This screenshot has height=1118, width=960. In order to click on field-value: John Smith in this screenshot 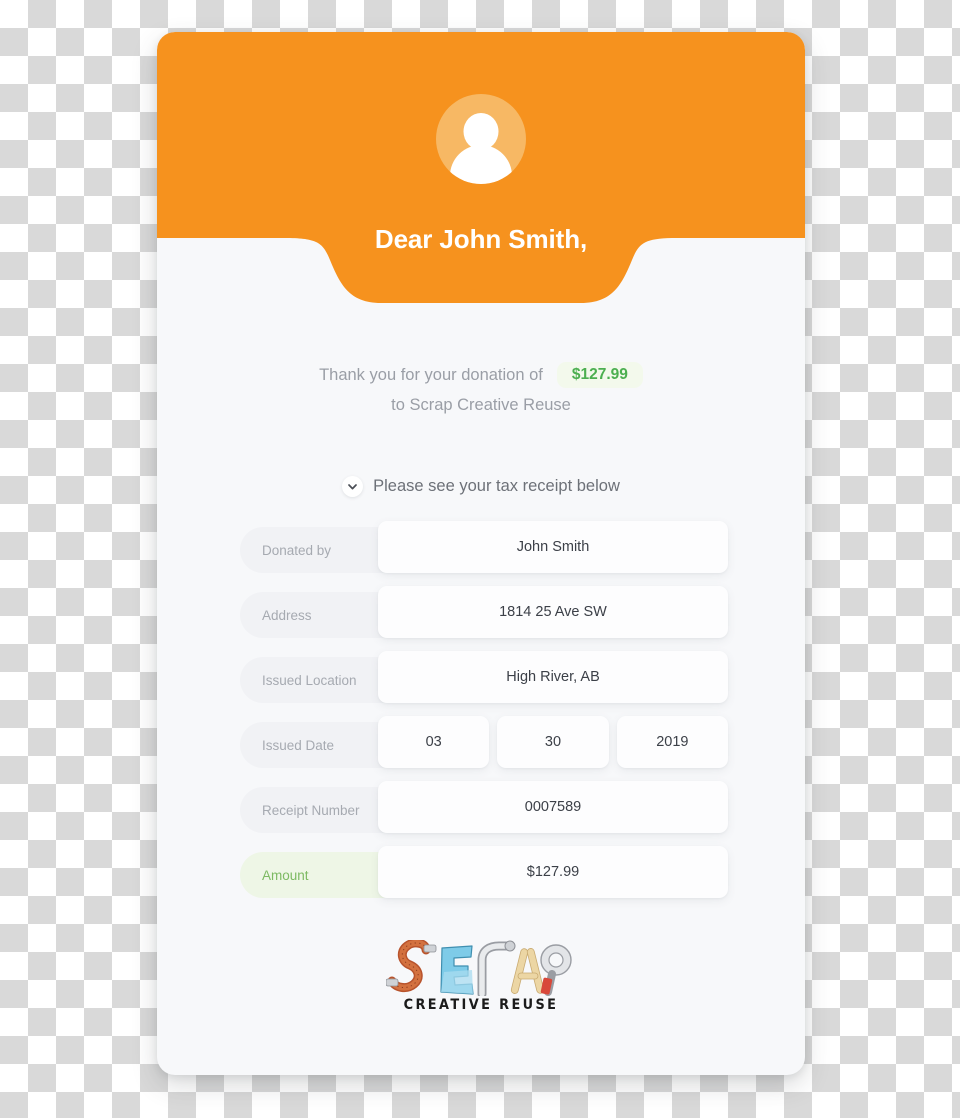, I will do `click(553, 547)`.